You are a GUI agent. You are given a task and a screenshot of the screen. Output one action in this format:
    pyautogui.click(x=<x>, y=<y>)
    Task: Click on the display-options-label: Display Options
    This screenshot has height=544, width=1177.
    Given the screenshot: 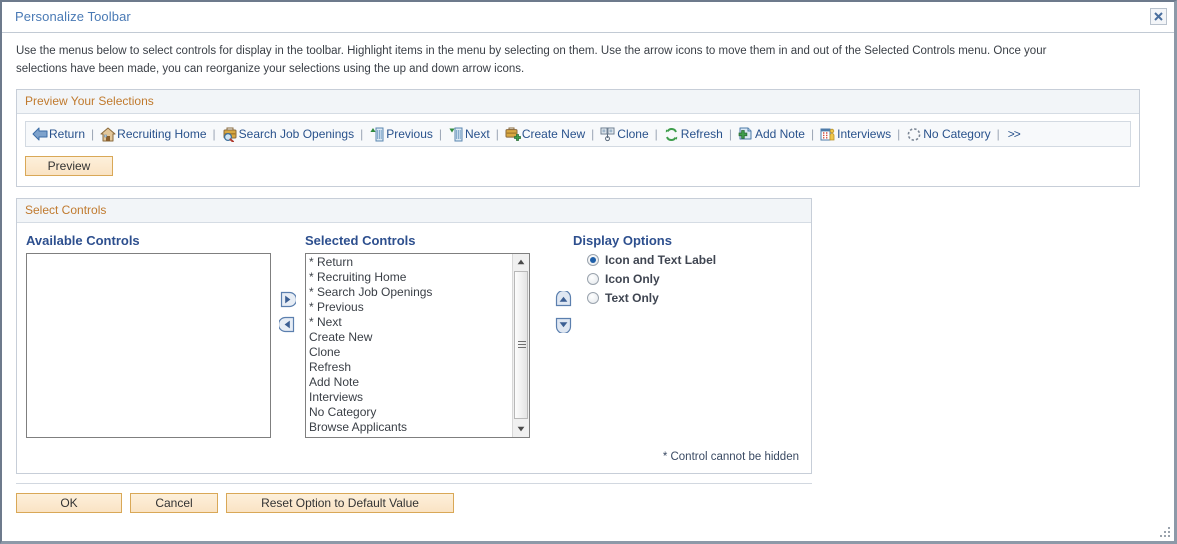 What is the action you would take?
    pyautogui.click(x=622, y=240)
    